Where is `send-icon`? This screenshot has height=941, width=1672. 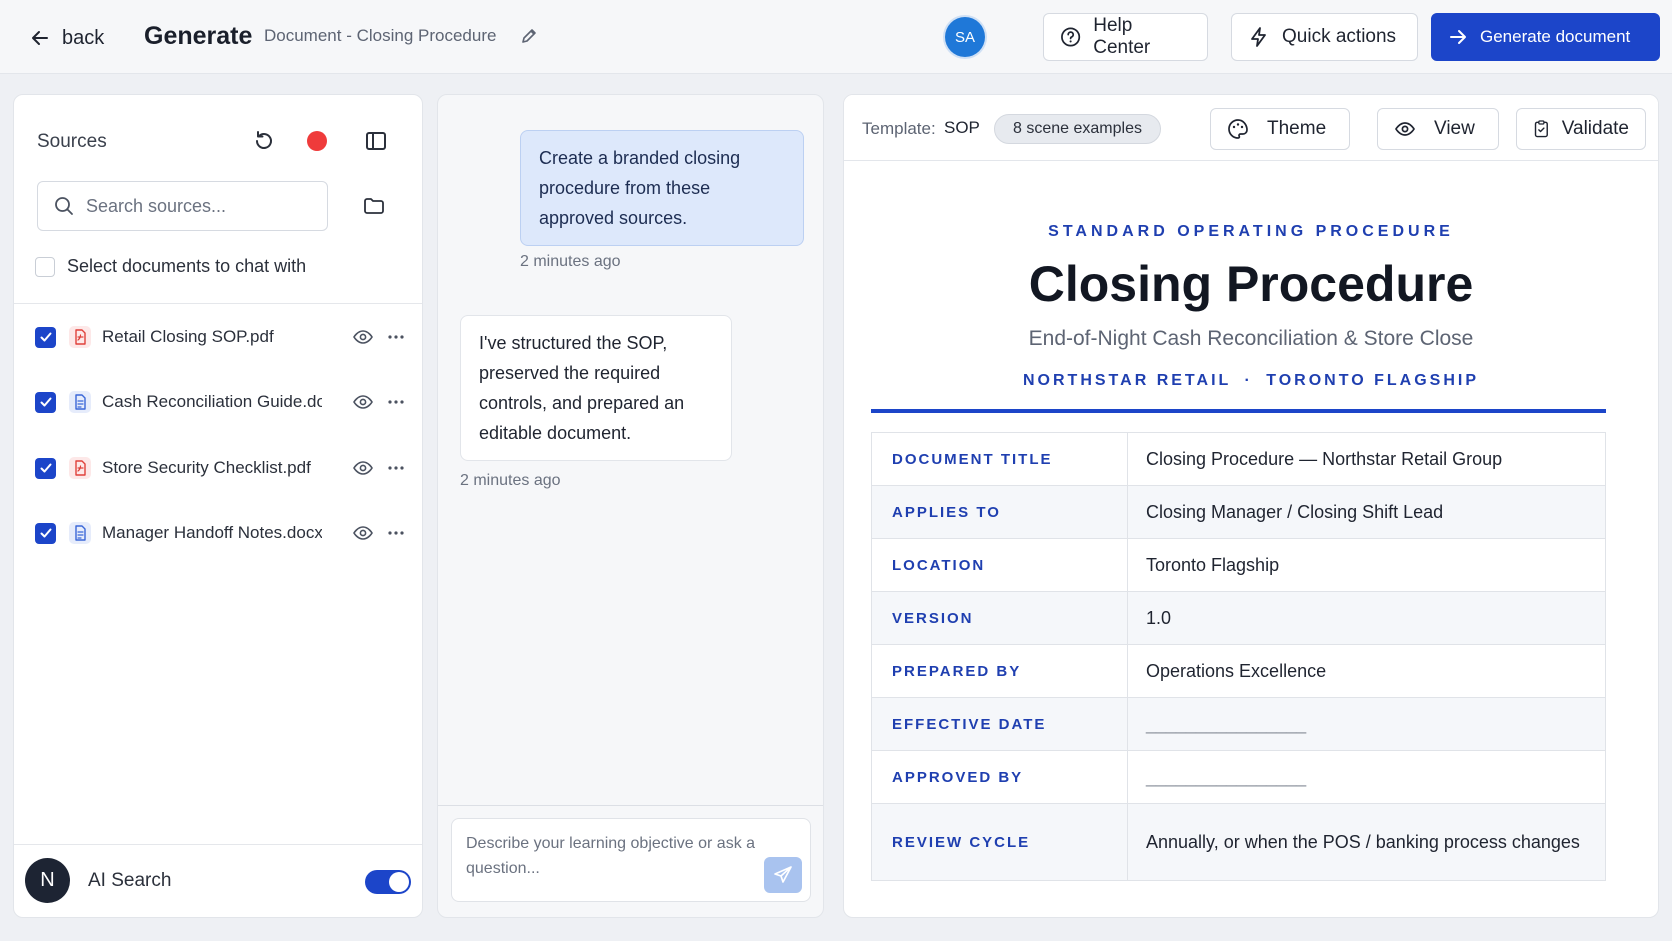
send-icon is located at coordinates (783, 874).